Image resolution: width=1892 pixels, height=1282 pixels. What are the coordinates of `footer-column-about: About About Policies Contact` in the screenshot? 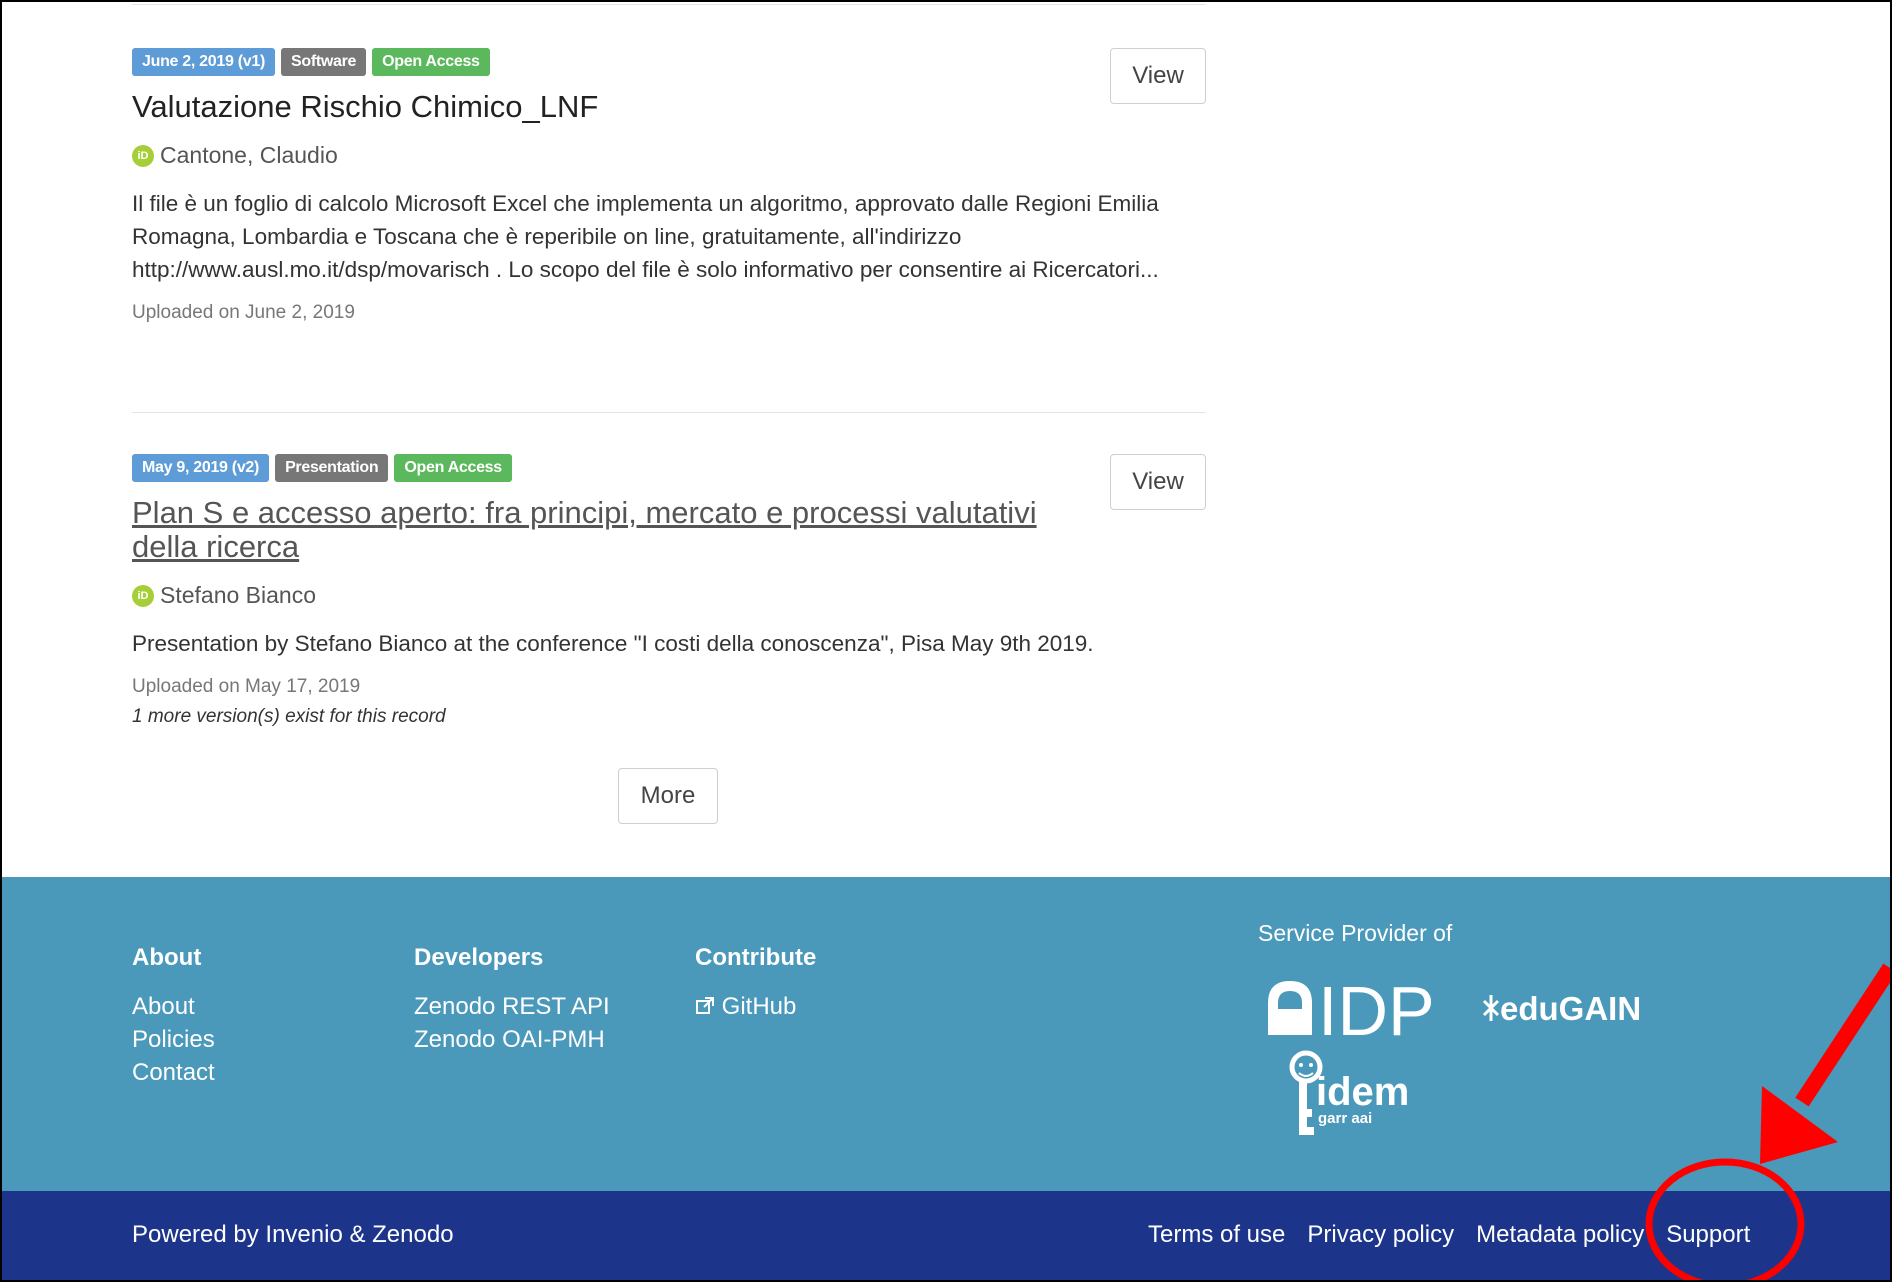 It's located at (173, 1016).